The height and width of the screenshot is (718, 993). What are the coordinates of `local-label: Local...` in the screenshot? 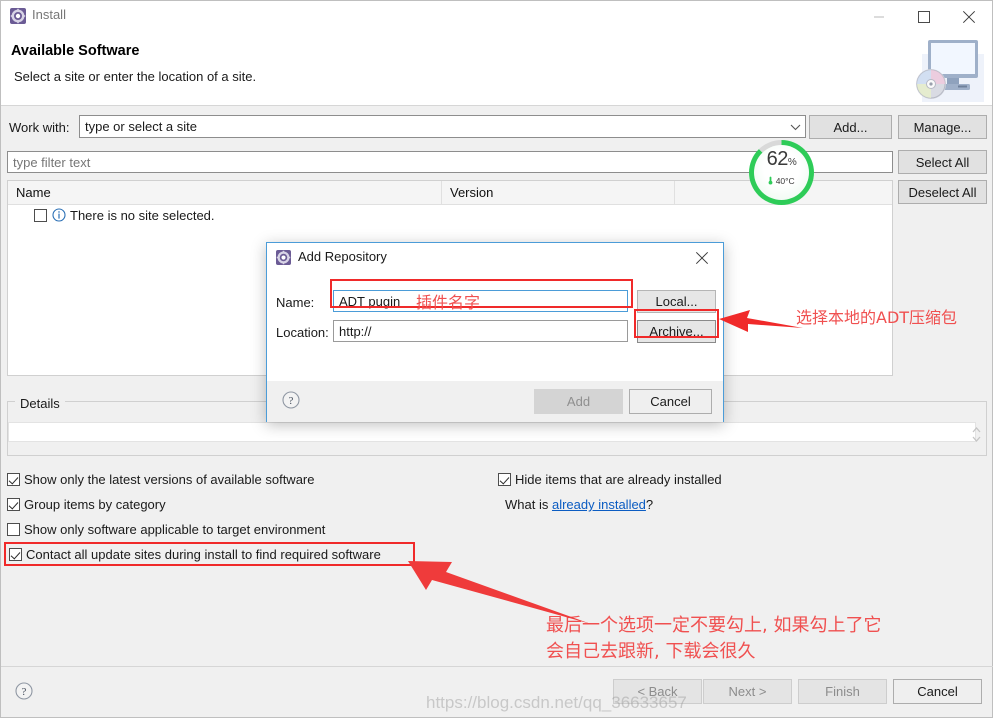 It's located at (676, 301).